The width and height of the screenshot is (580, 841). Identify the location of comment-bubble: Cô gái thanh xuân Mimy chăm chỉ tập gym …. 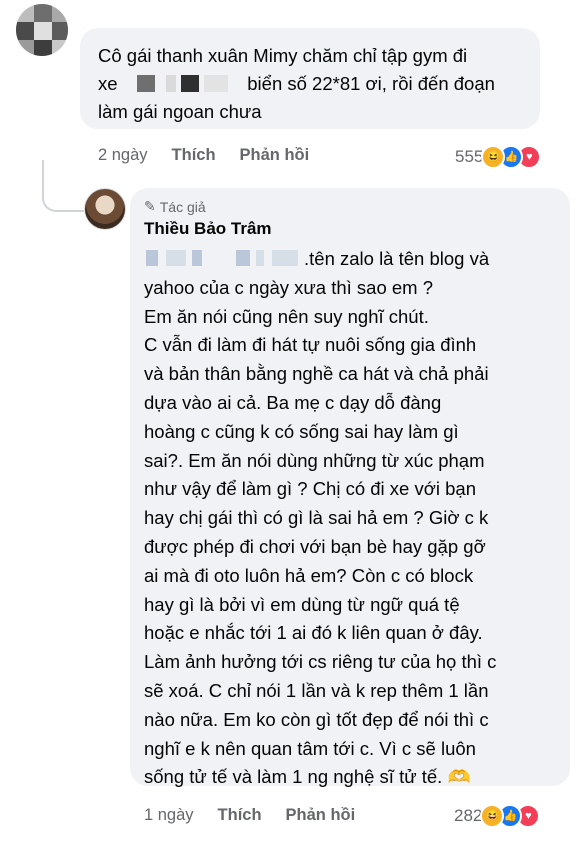
(310, 78).